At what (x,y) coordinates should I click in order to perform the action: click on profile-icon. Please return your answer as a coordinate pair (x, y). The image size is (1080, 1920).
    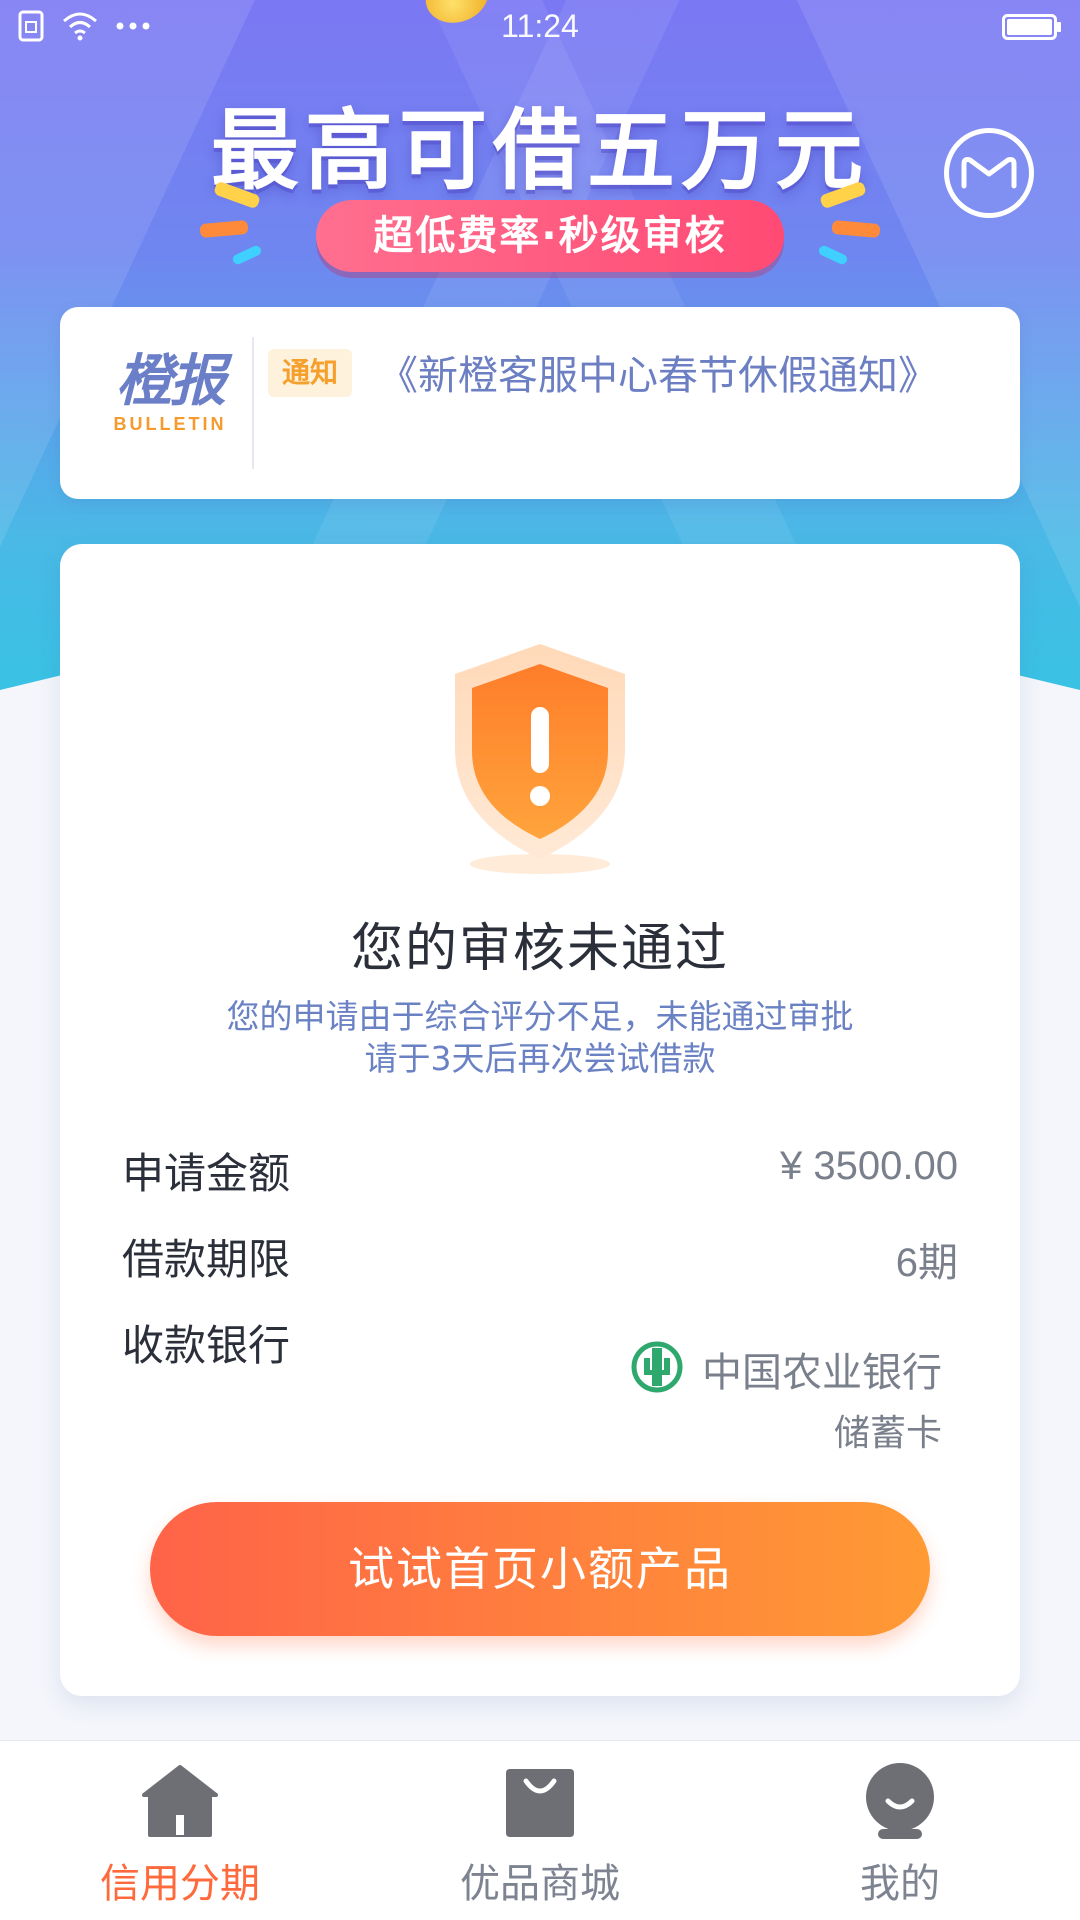
    Looking at the image, I should click on (900, 1801).